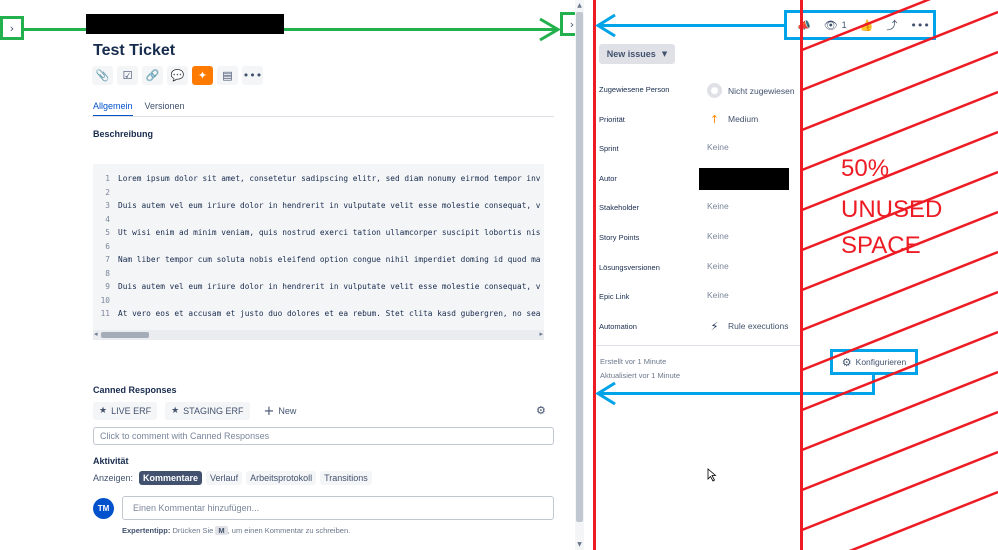 This screenshot has height=550, width=998. What do you see at coordinates (579, 5) in the screenshot?
I see `scroll-up-icon: ▲` at bounding box center [579, 5].